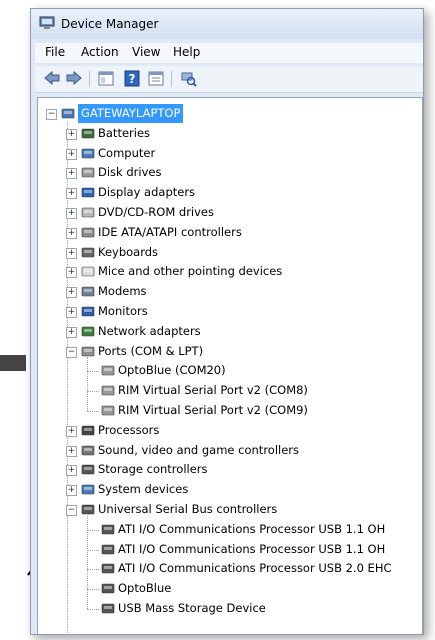  What do you see at coordinates (170, 232) in the screenshot?
I see `category-ide-controller: IDE ATA/ATAPI controllers` at bounding box center [170, 232].